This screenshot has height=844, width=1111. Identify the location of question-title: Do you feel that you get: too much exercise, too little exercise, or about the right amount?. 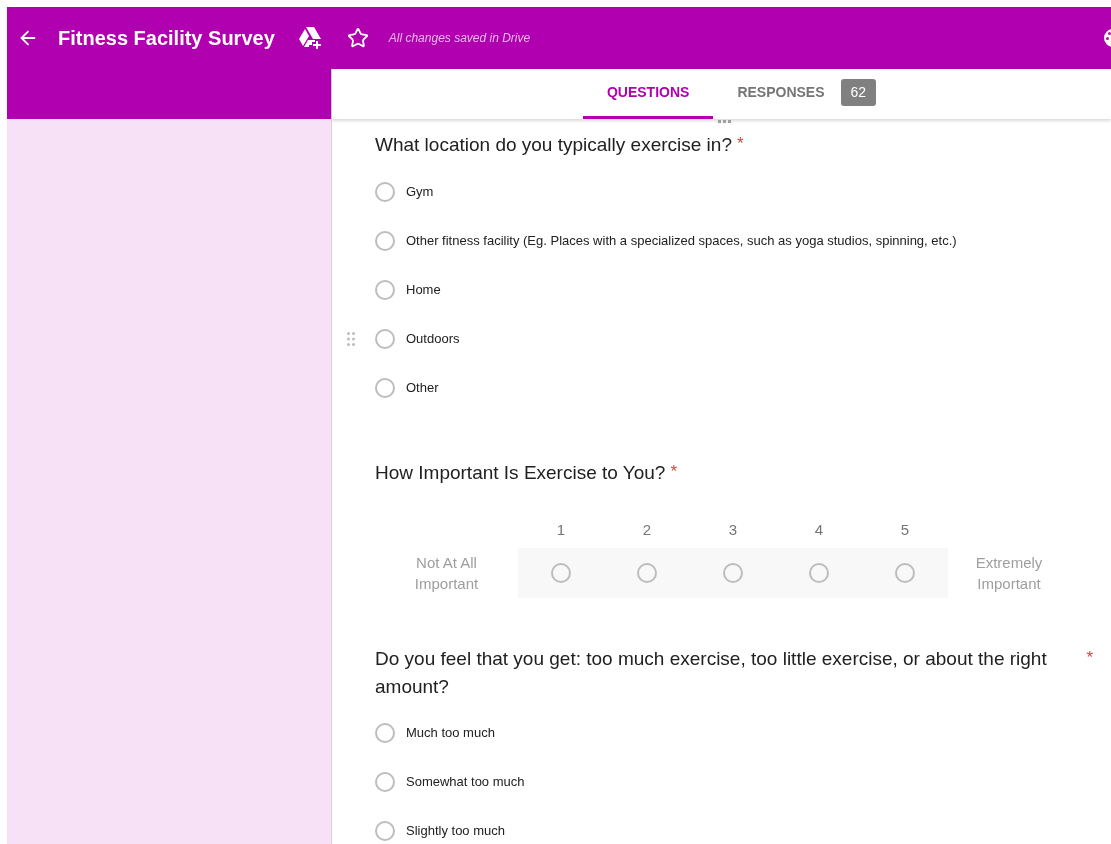
(711, 672).